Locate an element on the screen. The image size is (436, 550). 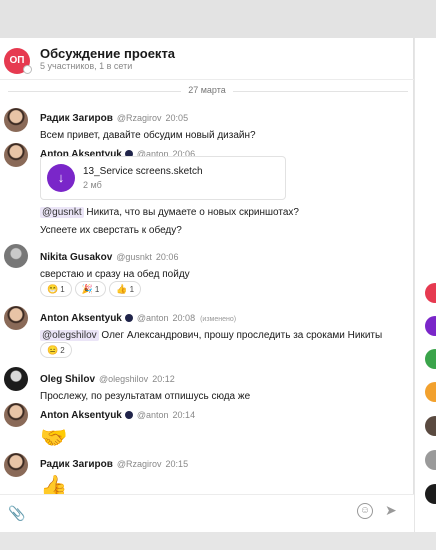
send-icon: ➤ is located at coordinates (391, 510).